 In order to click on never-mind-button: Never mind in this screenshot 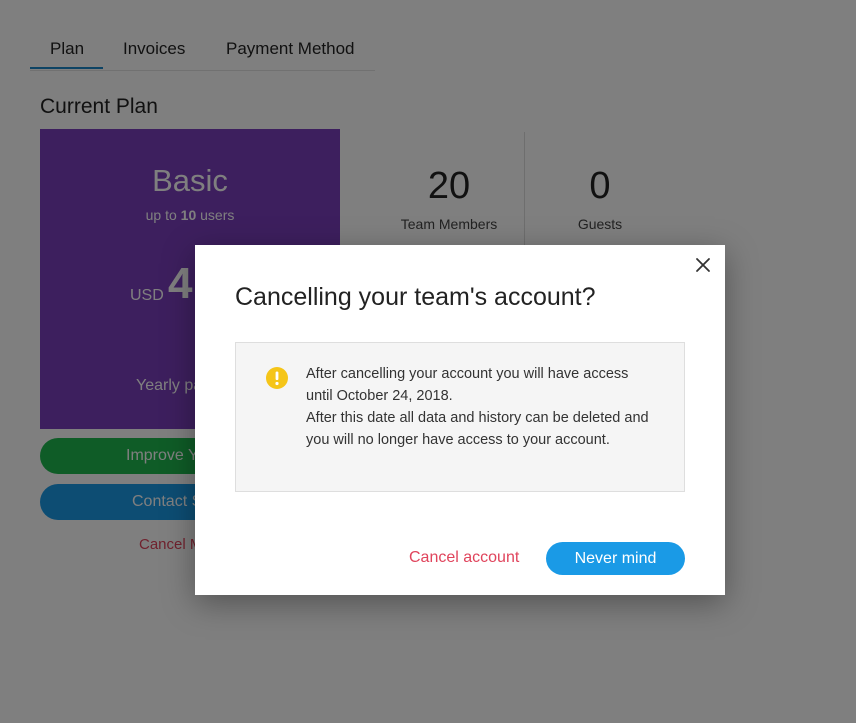, I will do `click(615, 558)`.